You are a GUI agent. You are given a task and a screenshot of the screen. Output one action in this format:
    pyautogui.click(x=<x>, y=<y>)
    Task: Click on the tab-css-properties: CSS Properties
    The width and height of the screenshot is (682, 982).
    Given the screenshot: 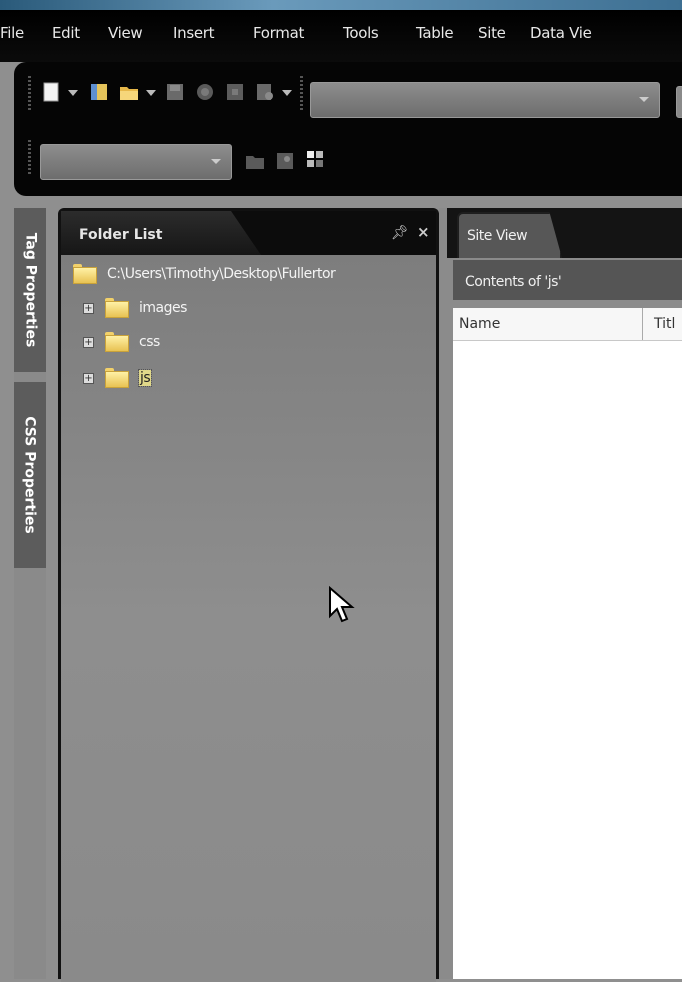 What is the action you would take?
    pyautogui.click(x=30, y=475)
    